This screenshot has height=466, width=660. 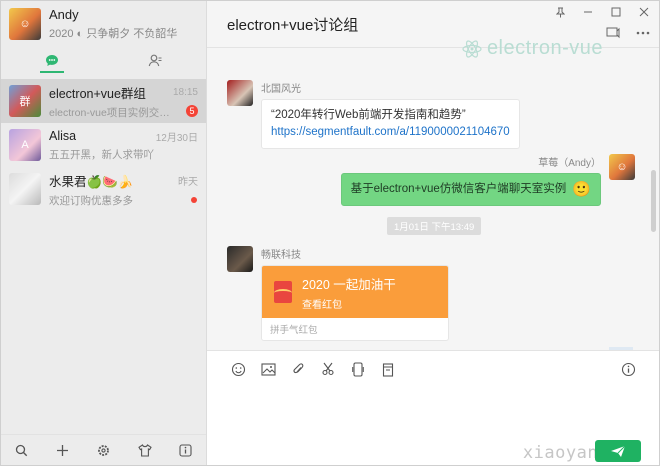 What do you see at coordinates (194, 200) in the screenshot?
I see `unread-dot` at bounding box center [194, 200].